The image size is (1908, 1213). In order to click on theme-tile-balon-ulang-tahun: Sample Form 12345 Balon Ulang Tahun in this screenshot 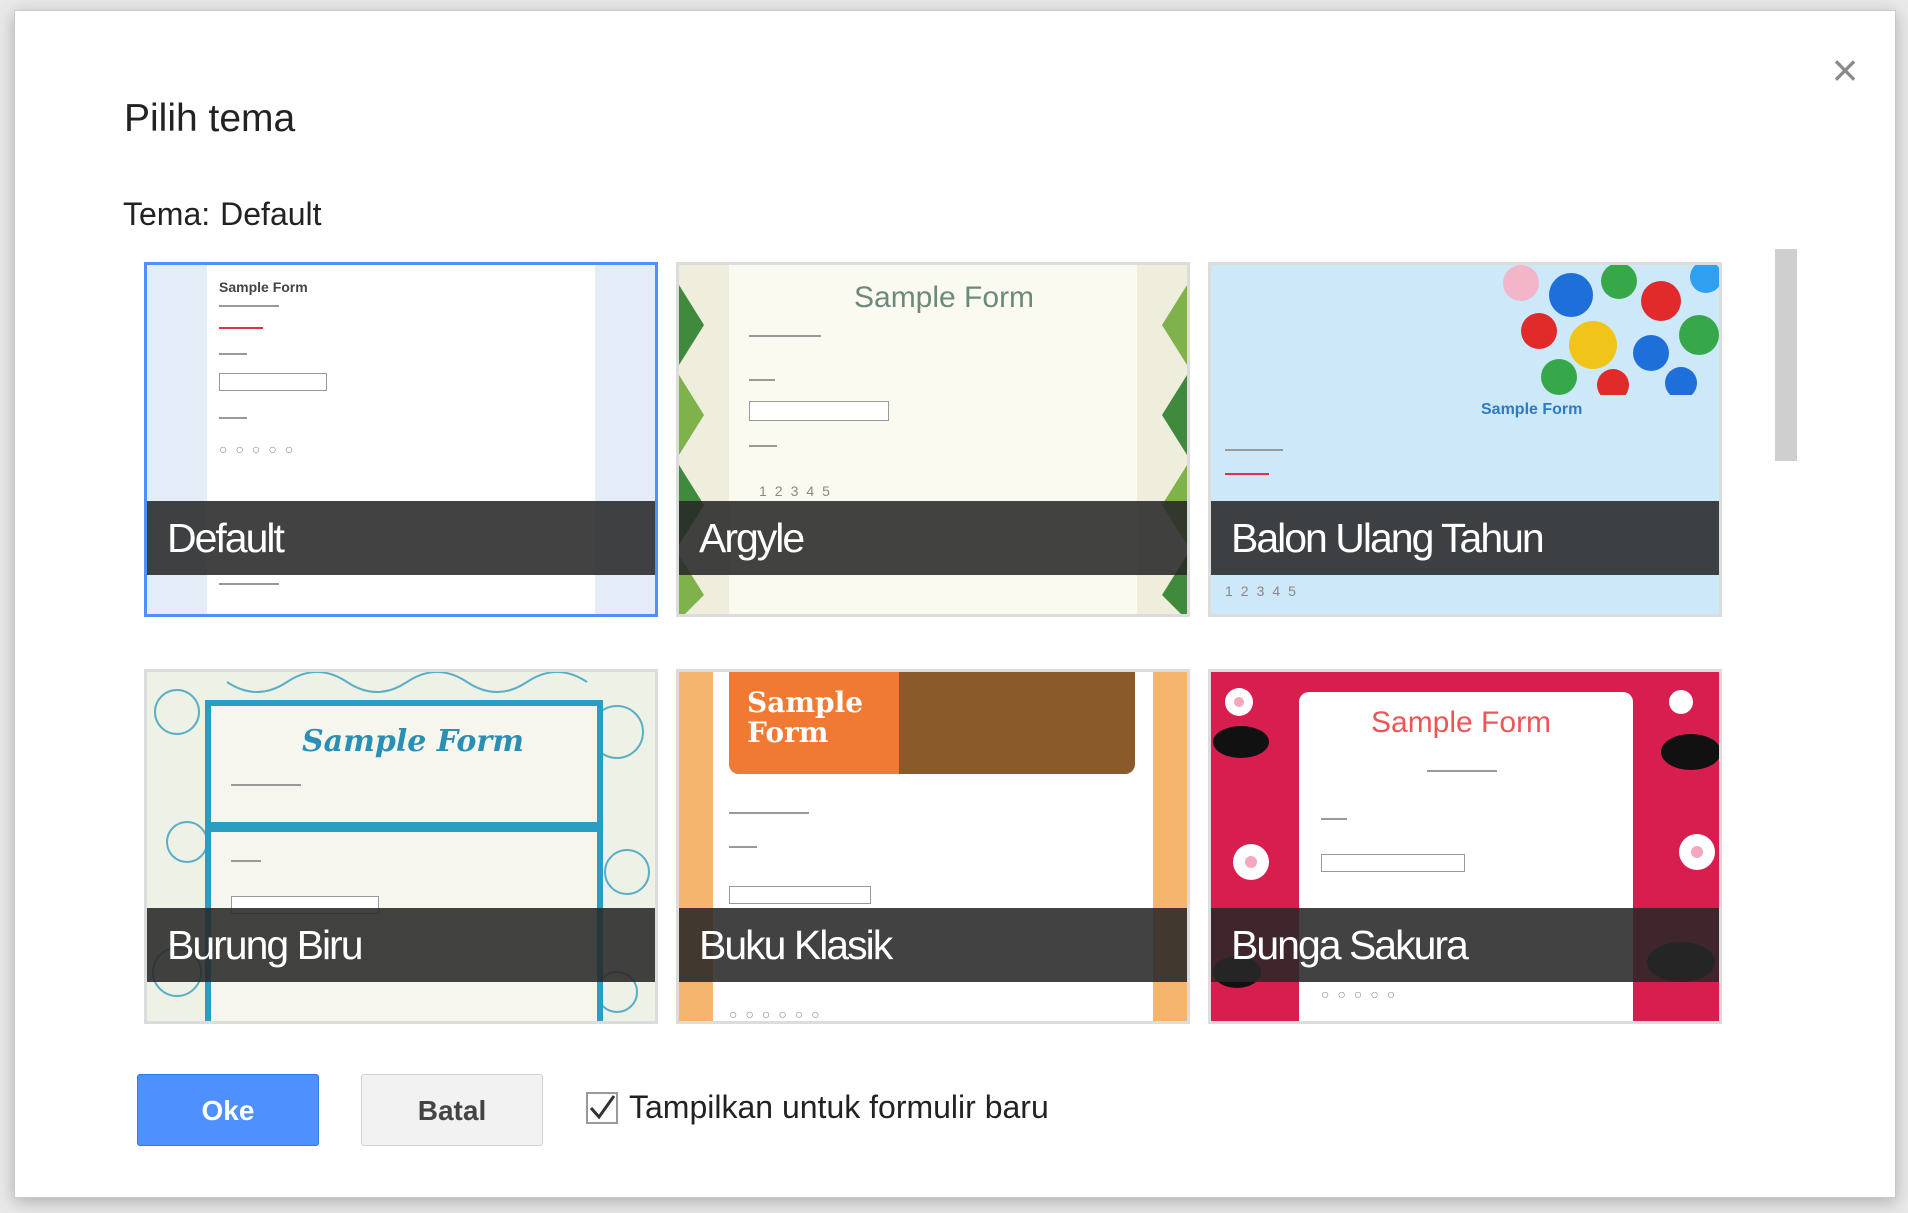, I will do `click(1465, 439)`.